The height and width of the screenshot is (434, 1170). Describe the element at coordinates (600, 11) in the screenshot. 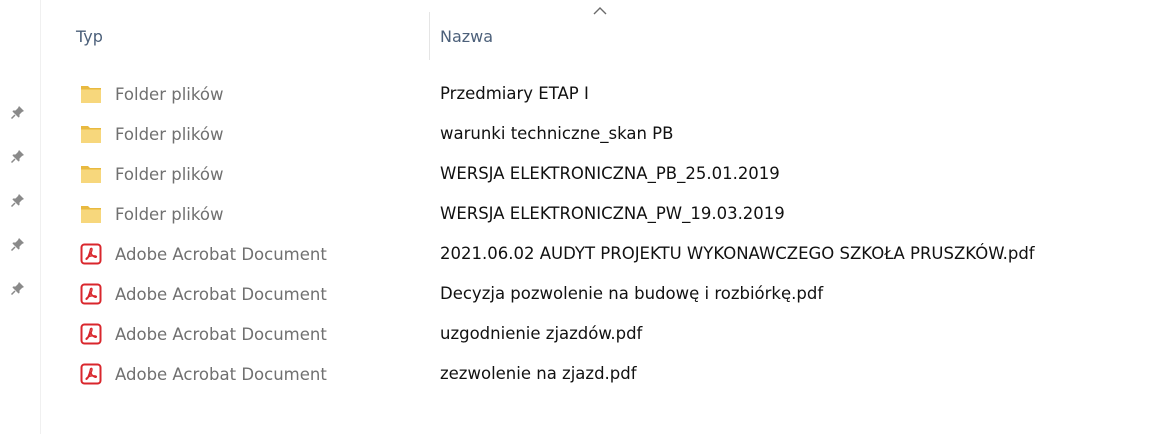

I see `sort-ascending-icon` at that location.